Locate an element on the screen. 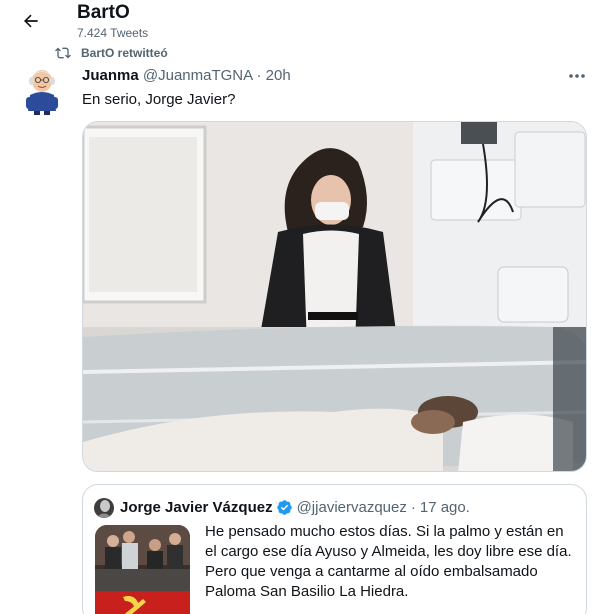 Image resolution: width=602 pixels, height=614 pixels. quote-author-name: Jorge Javier Vázquez is located at coordinates (196, 507).